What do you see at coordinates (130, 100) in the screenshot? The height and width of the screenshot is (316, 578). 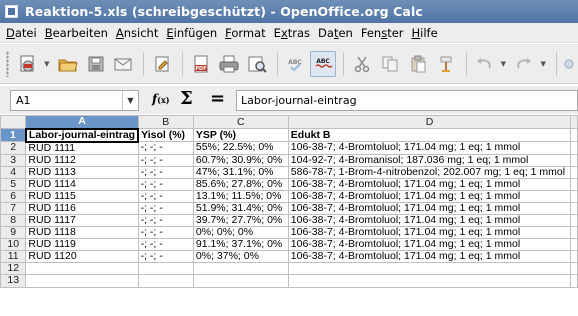 I see `chevron-down-icon: ▼` at bounding box center [130, 100].